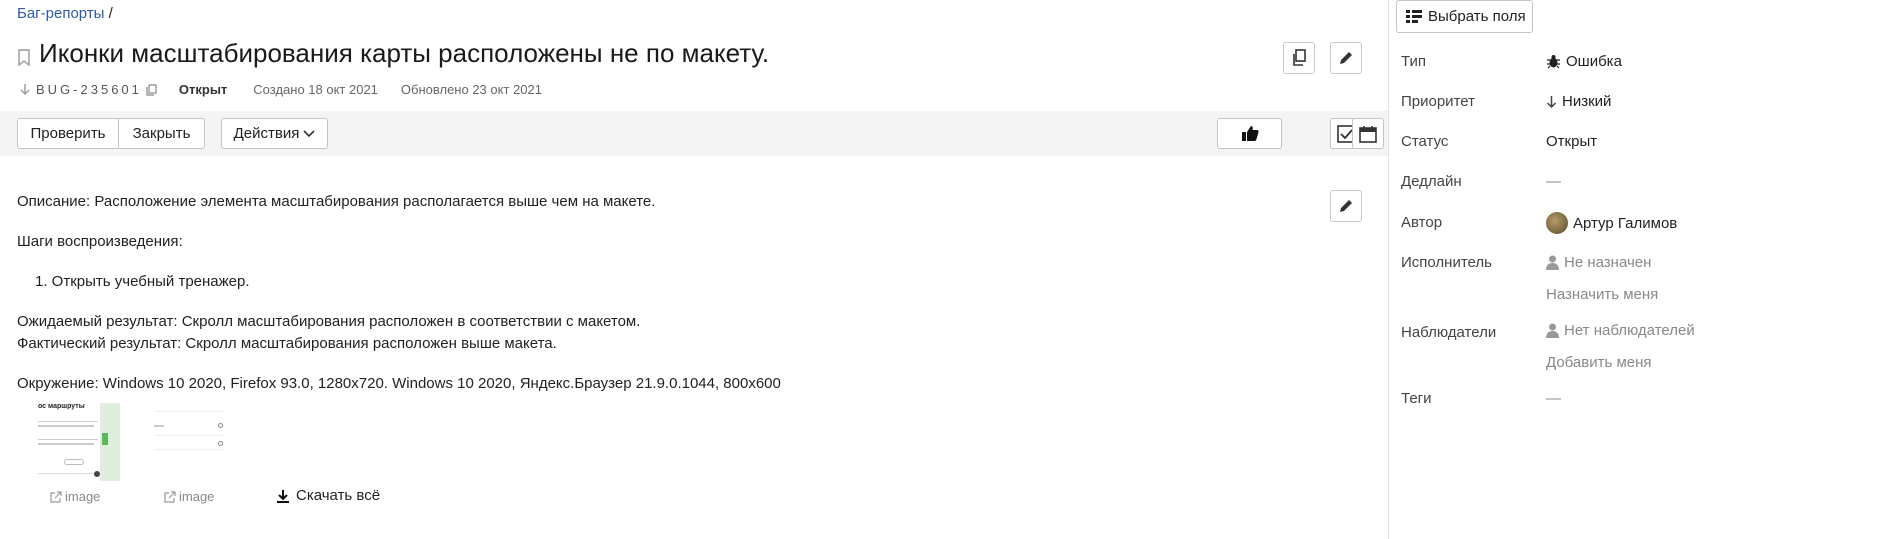 Image resolution: width=1887 pixels, height=539 pixels. What do you see at coordinates (1602, 294) in the screenshot?
I see `assign-me-link: Назначить меня` at bounding box center [1602, 294].